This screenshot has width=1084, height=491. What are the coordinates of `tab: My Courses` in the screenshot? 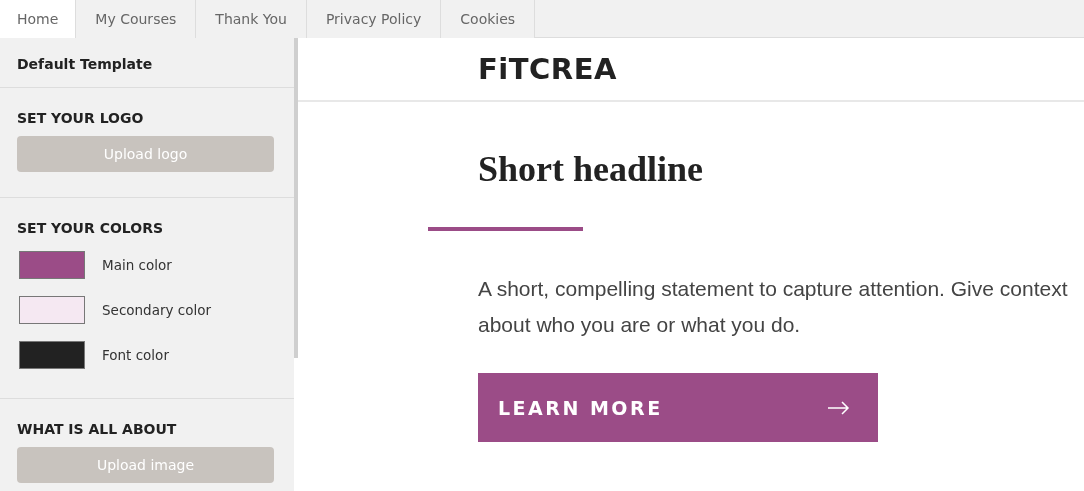 It's located at (136, 19).